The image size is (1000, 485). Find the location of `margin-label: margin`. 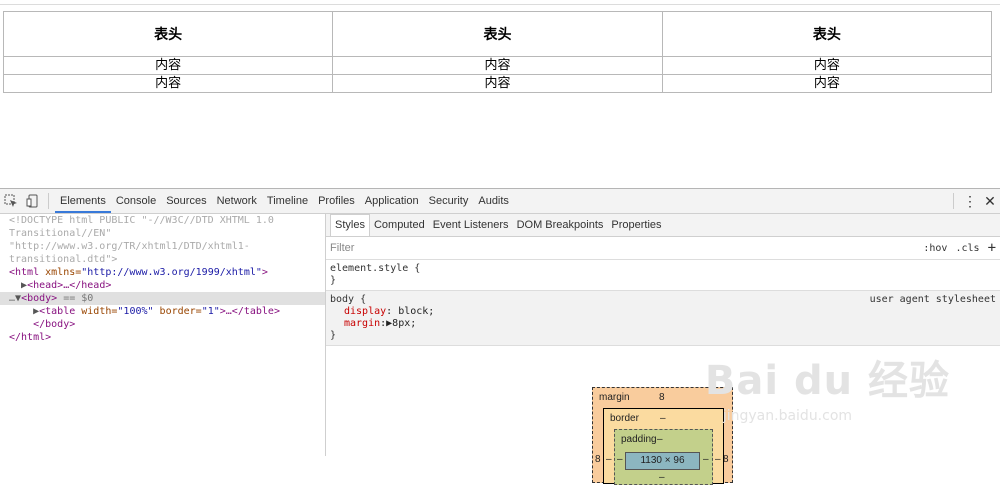

margin-label: margin is located at coordinates (614, 397).